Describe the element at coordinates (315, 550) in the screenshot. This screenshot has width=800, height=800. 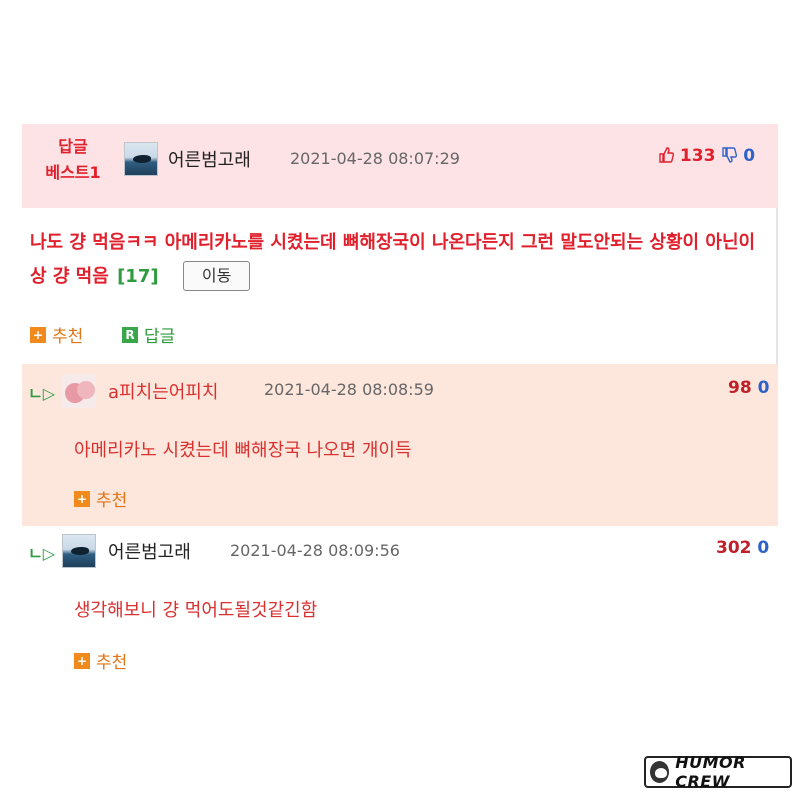
I see `comment-datetime: 2021-04-28 08:09:56` at that location.